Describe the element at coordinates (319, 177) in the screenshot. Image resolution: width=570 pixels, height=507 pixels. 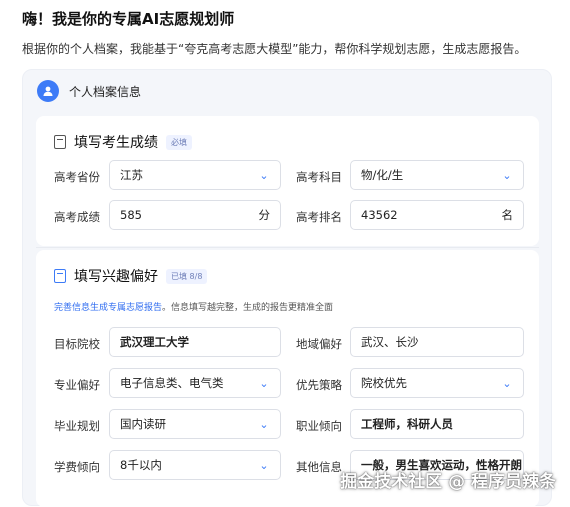
I see `subjects-label: 高考科目` at that location.